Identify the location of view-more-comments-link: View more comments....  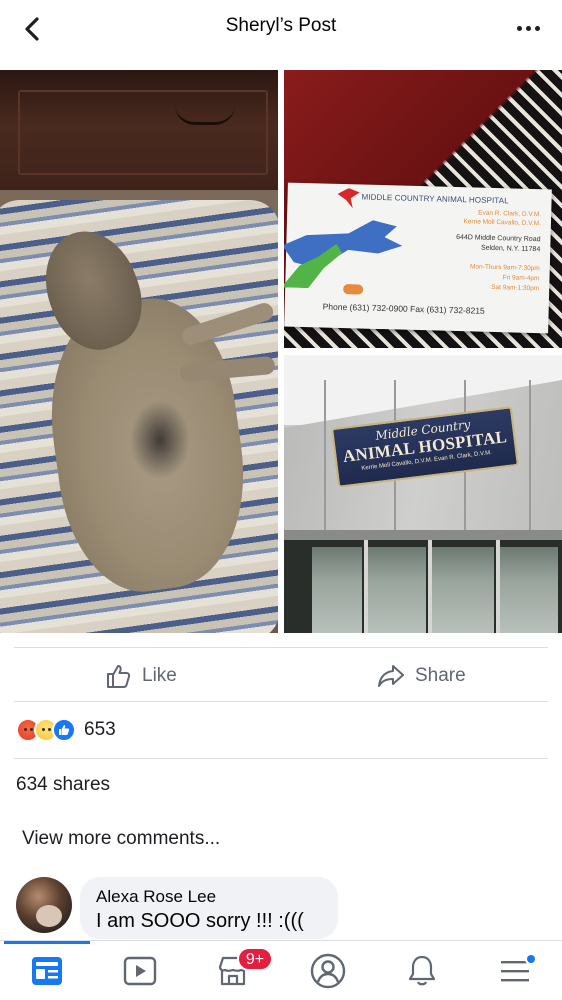
(121, 839).